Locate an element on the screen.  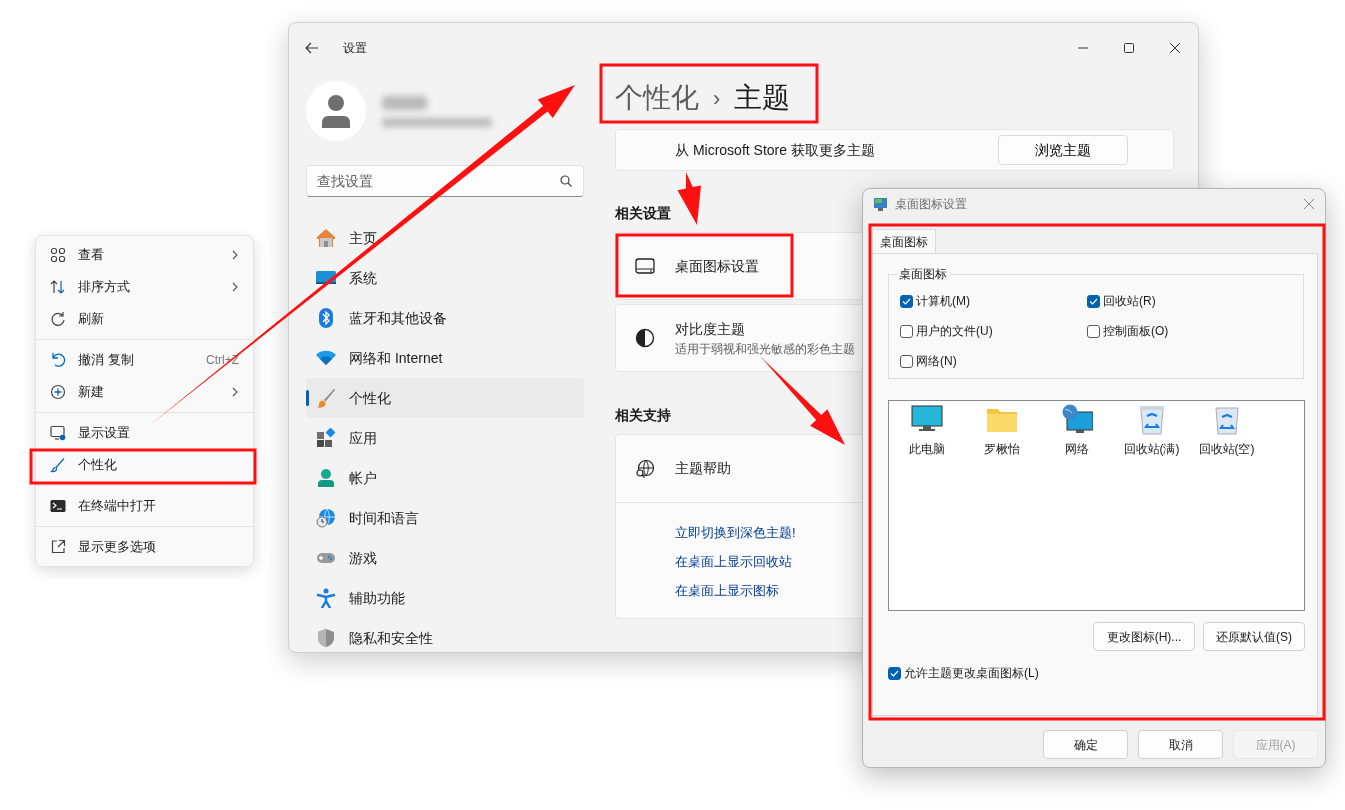
dialog-button: 取消 is located at coordinates (1180, 744).